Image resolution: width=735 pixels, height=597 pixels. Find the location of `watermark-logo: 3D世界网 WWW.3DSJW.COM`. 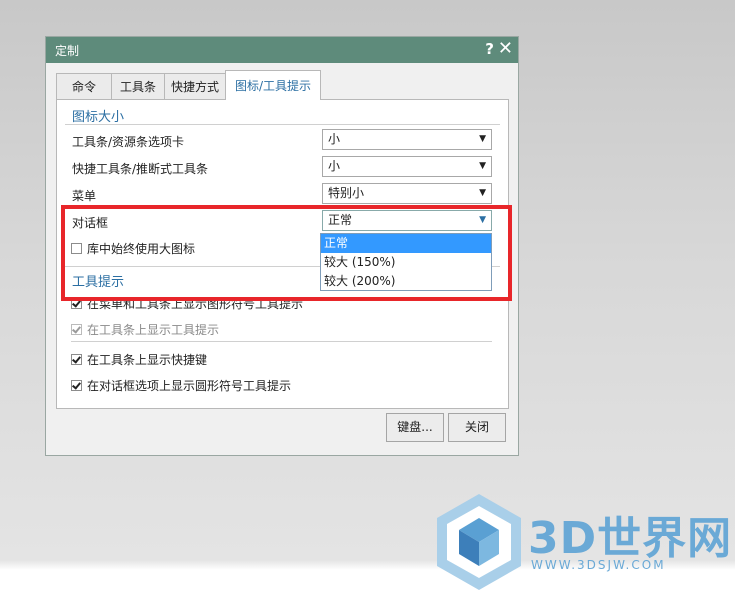

watermark-logo: 3D世界网 WWW.3DSJW.COM is located at coordinates (583, 542).